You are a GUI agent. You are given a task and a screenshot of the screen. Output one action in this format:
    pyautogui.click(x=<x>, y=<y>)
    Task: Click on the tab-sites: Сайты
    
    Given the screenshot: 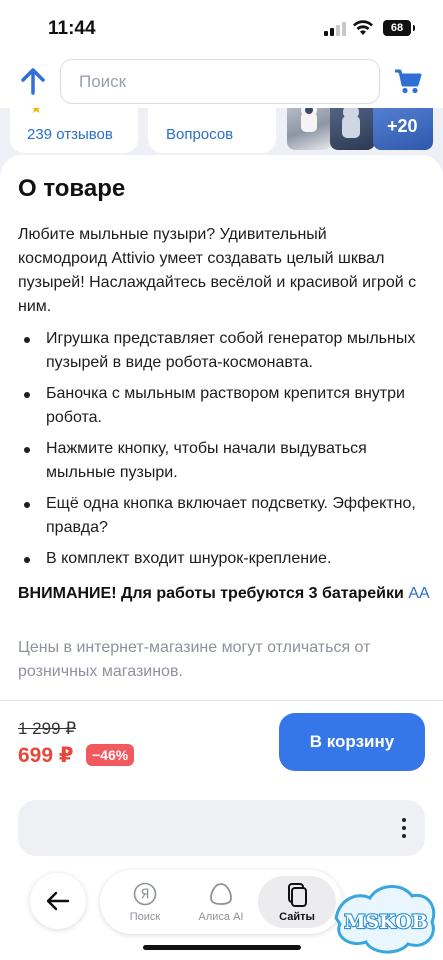 What is the action you would take?
    pyautogui.click(x=297, y=902)
    